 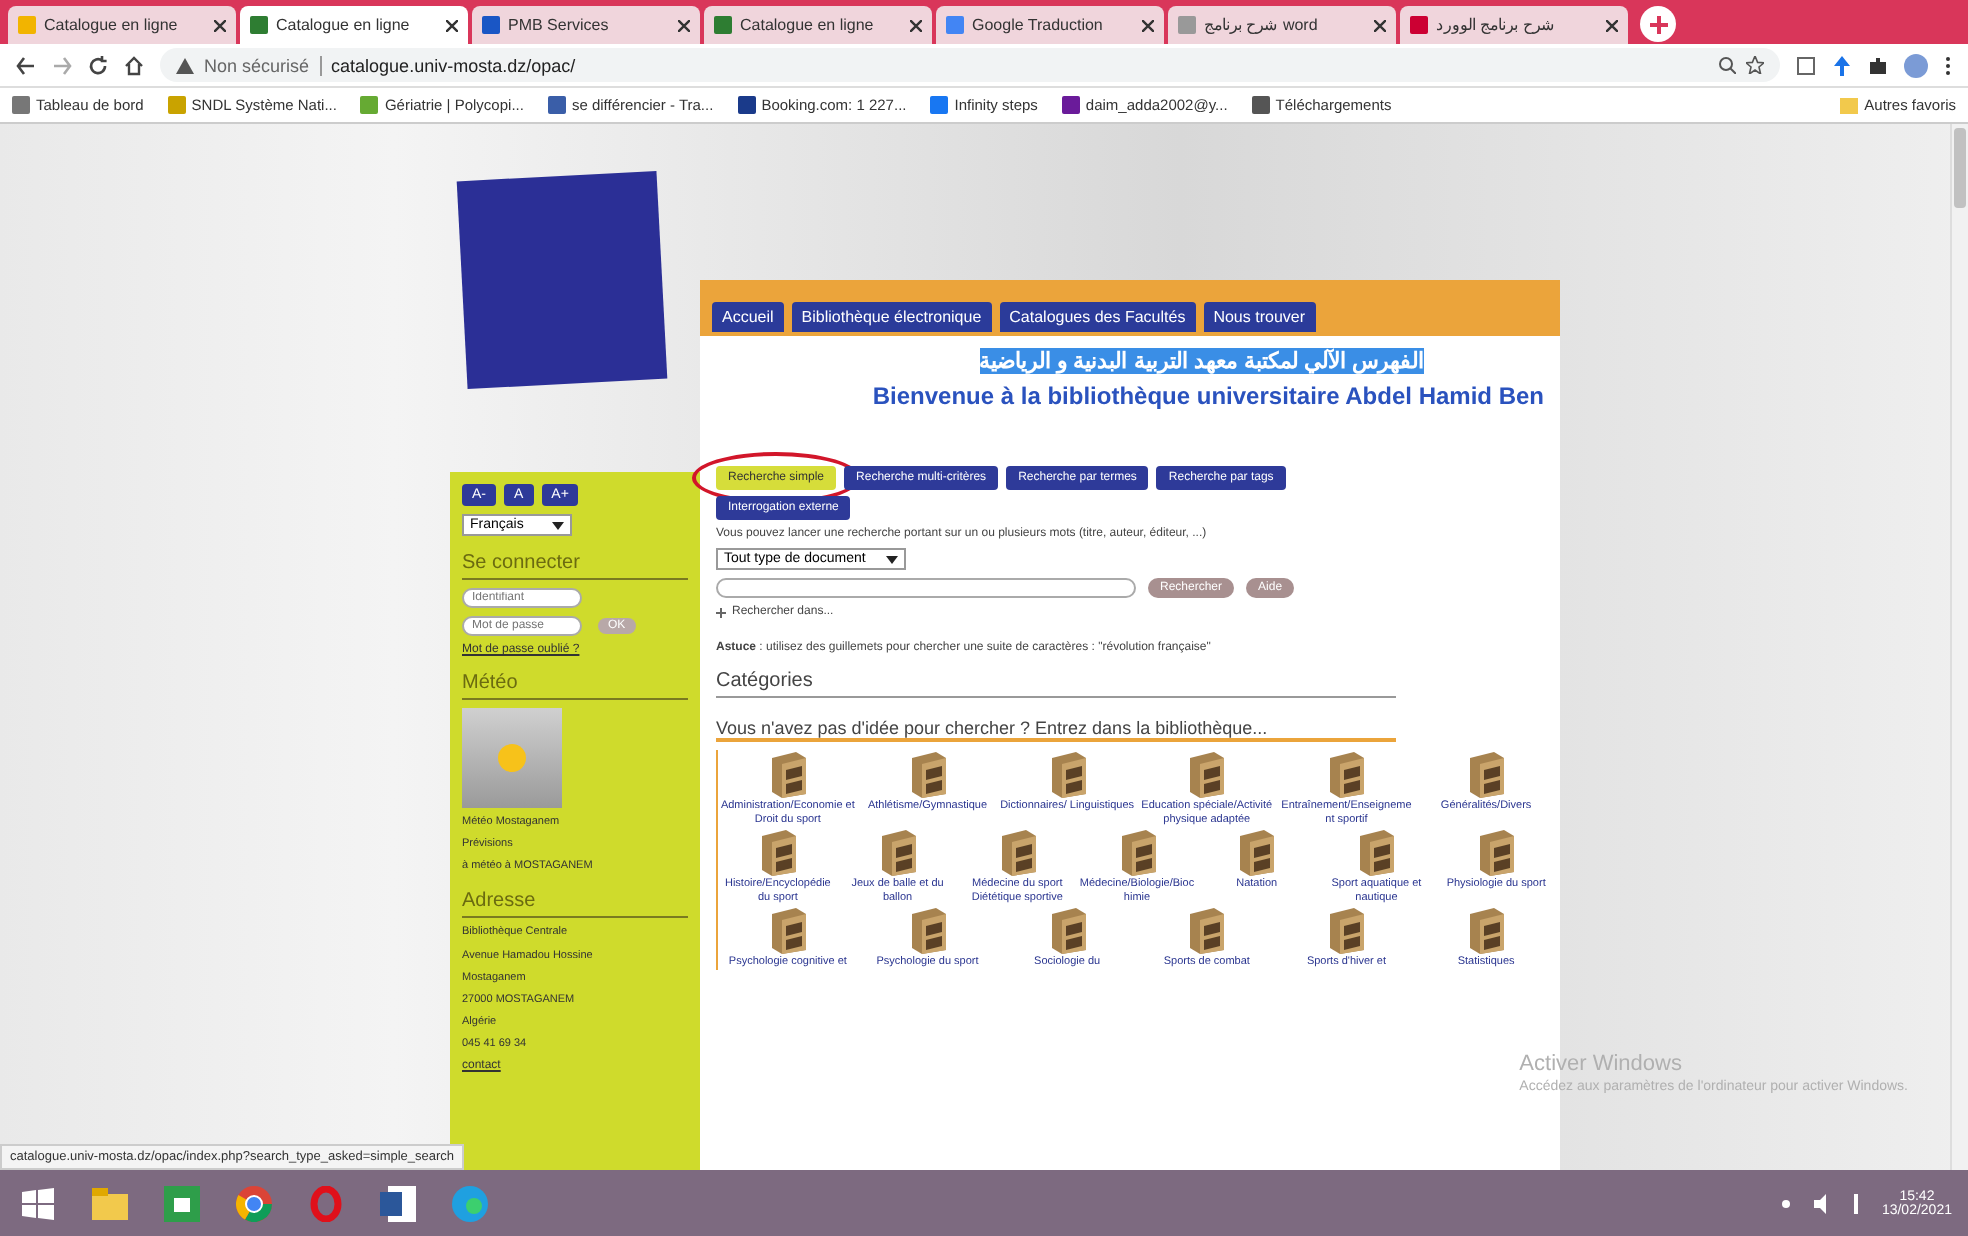 I want to click on browser-tab: PMB Services, so click(x=586, y=25).